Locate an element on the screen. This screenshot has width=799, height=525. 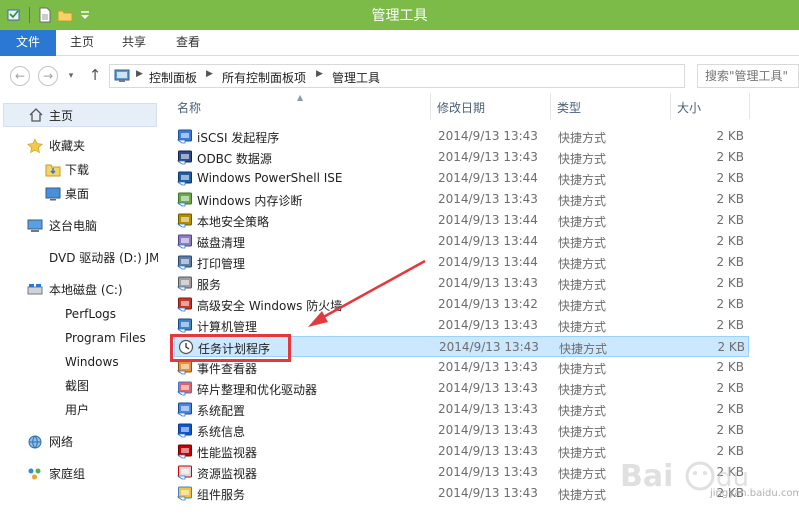
file-row: Windows 内存诊断 2014/9/13 13:43 快捷方式 2 KB is located at coordinates (461, 199).